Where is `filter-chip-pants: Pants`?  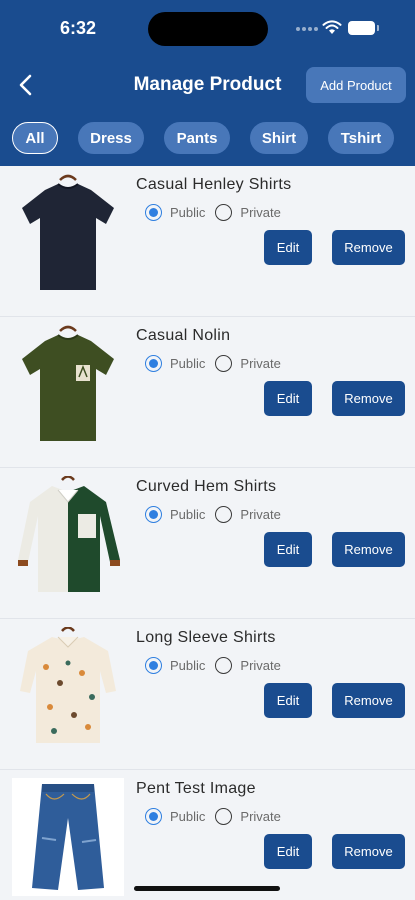
filter-chip-pants: Pants is located at coordinates (197, 138).